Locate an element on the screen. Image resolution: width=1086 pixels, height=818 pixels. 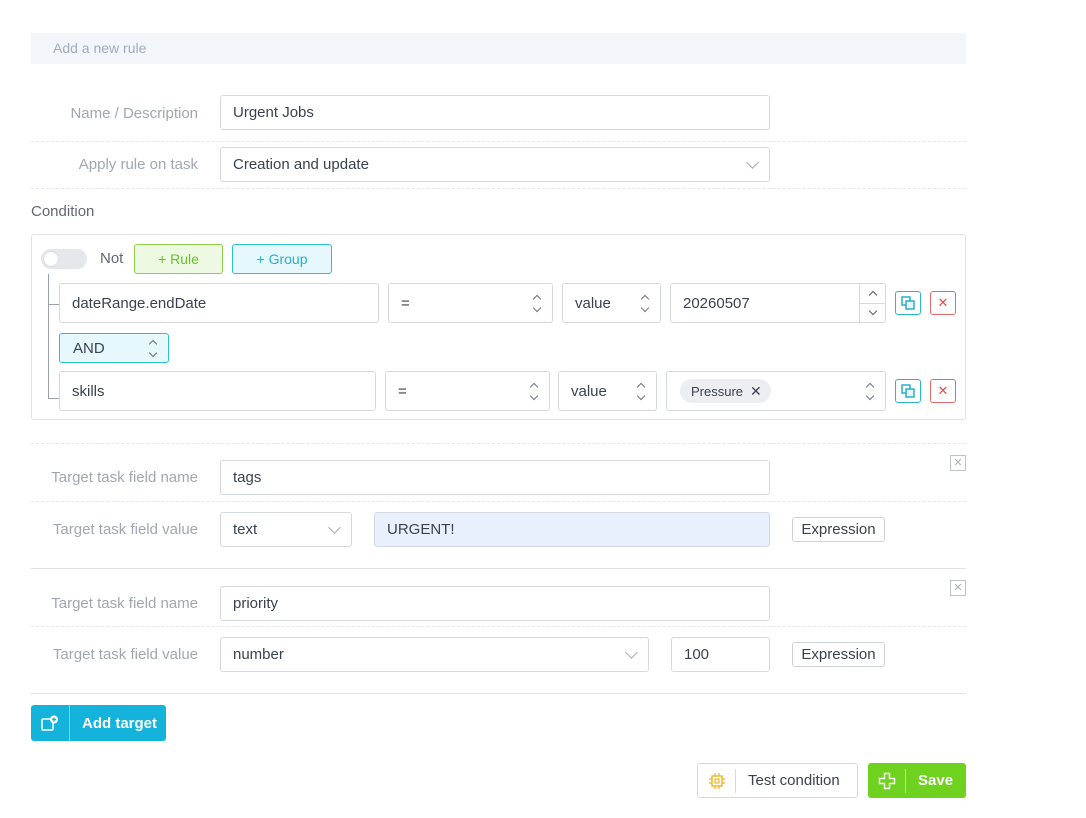
tag-chip: Pressure ✕ is located at coordinates (725, 391).